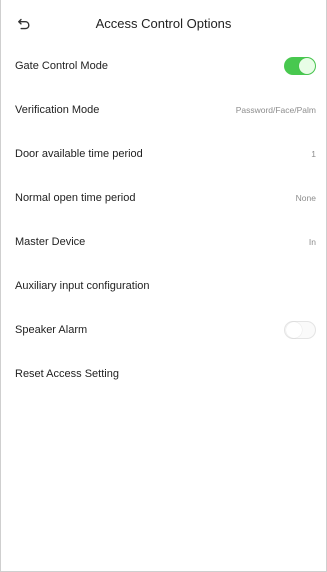 This screenshot has height=572, width=327. Describe the element at coordinates (166, 198) in the screenshot. I see `normal-open-time-period-row: Normal open time period None` at that location.